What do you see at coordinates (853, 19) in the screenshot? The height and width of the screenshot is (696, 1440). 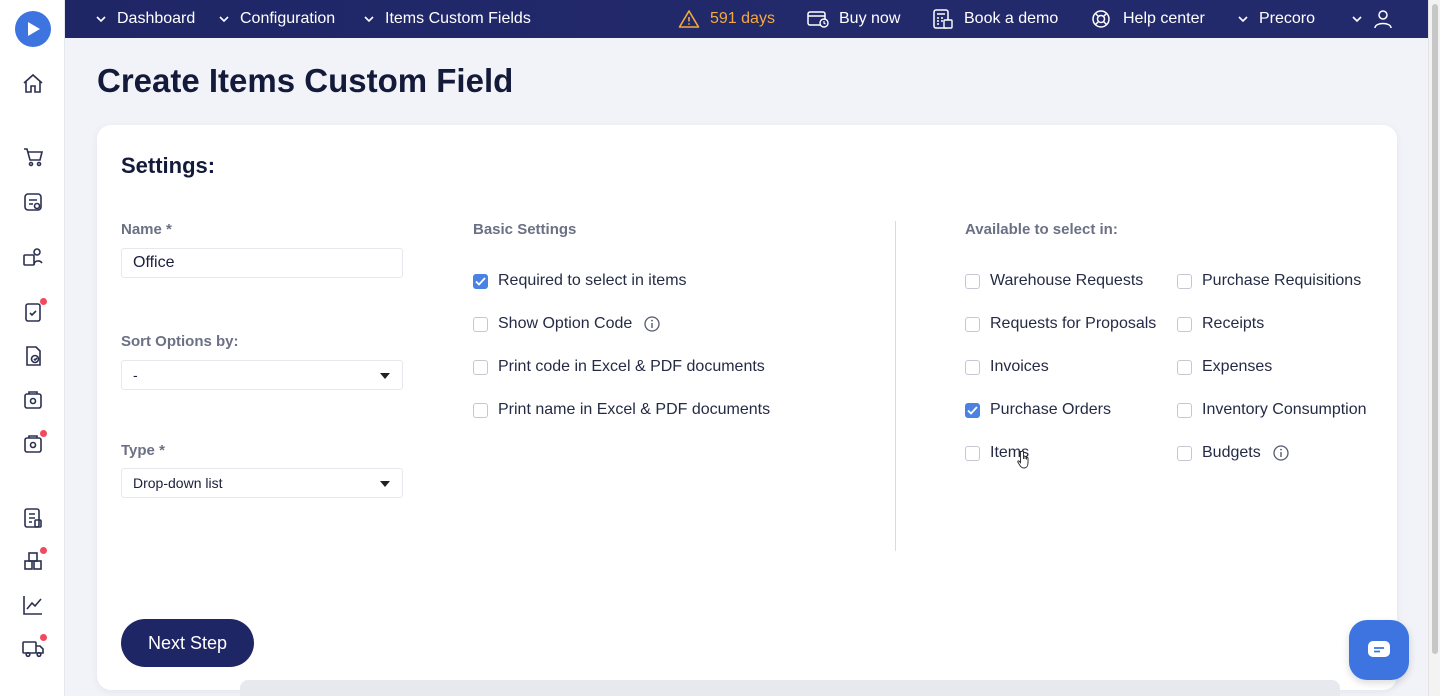 I see `buy-now-link: Buy now` at bounding box center [853, 19].